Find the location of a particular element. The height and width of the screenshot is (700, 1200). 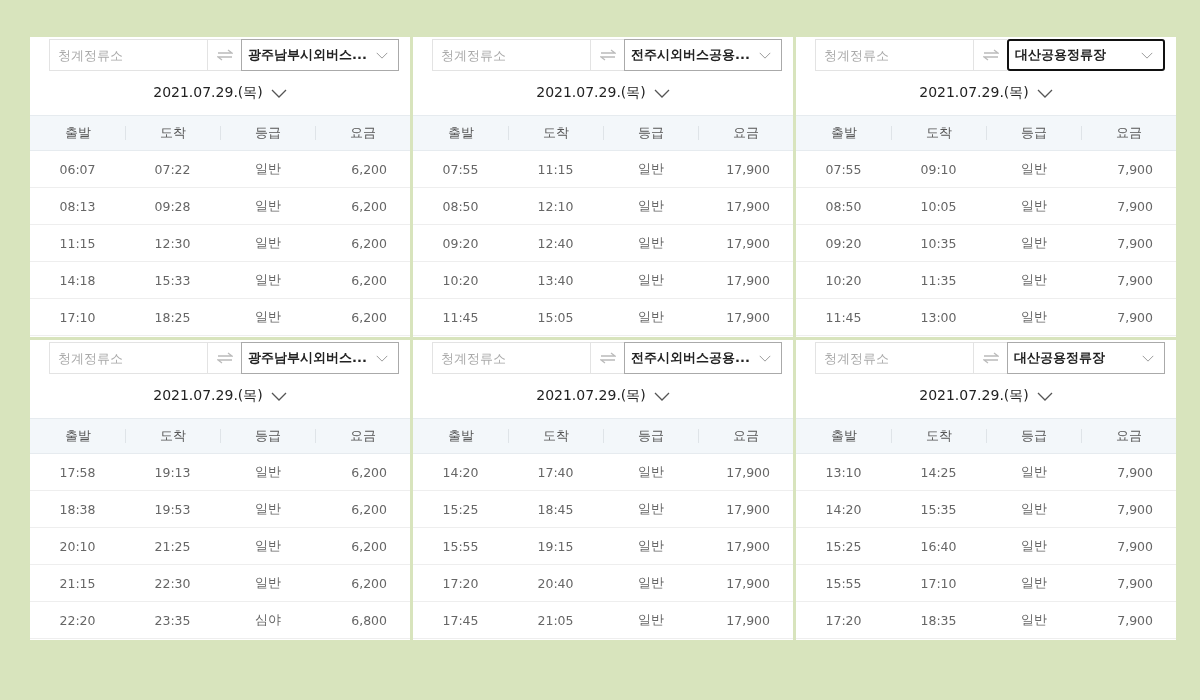

table-cell-text: 20:10 is located at coordinates (77, 546).